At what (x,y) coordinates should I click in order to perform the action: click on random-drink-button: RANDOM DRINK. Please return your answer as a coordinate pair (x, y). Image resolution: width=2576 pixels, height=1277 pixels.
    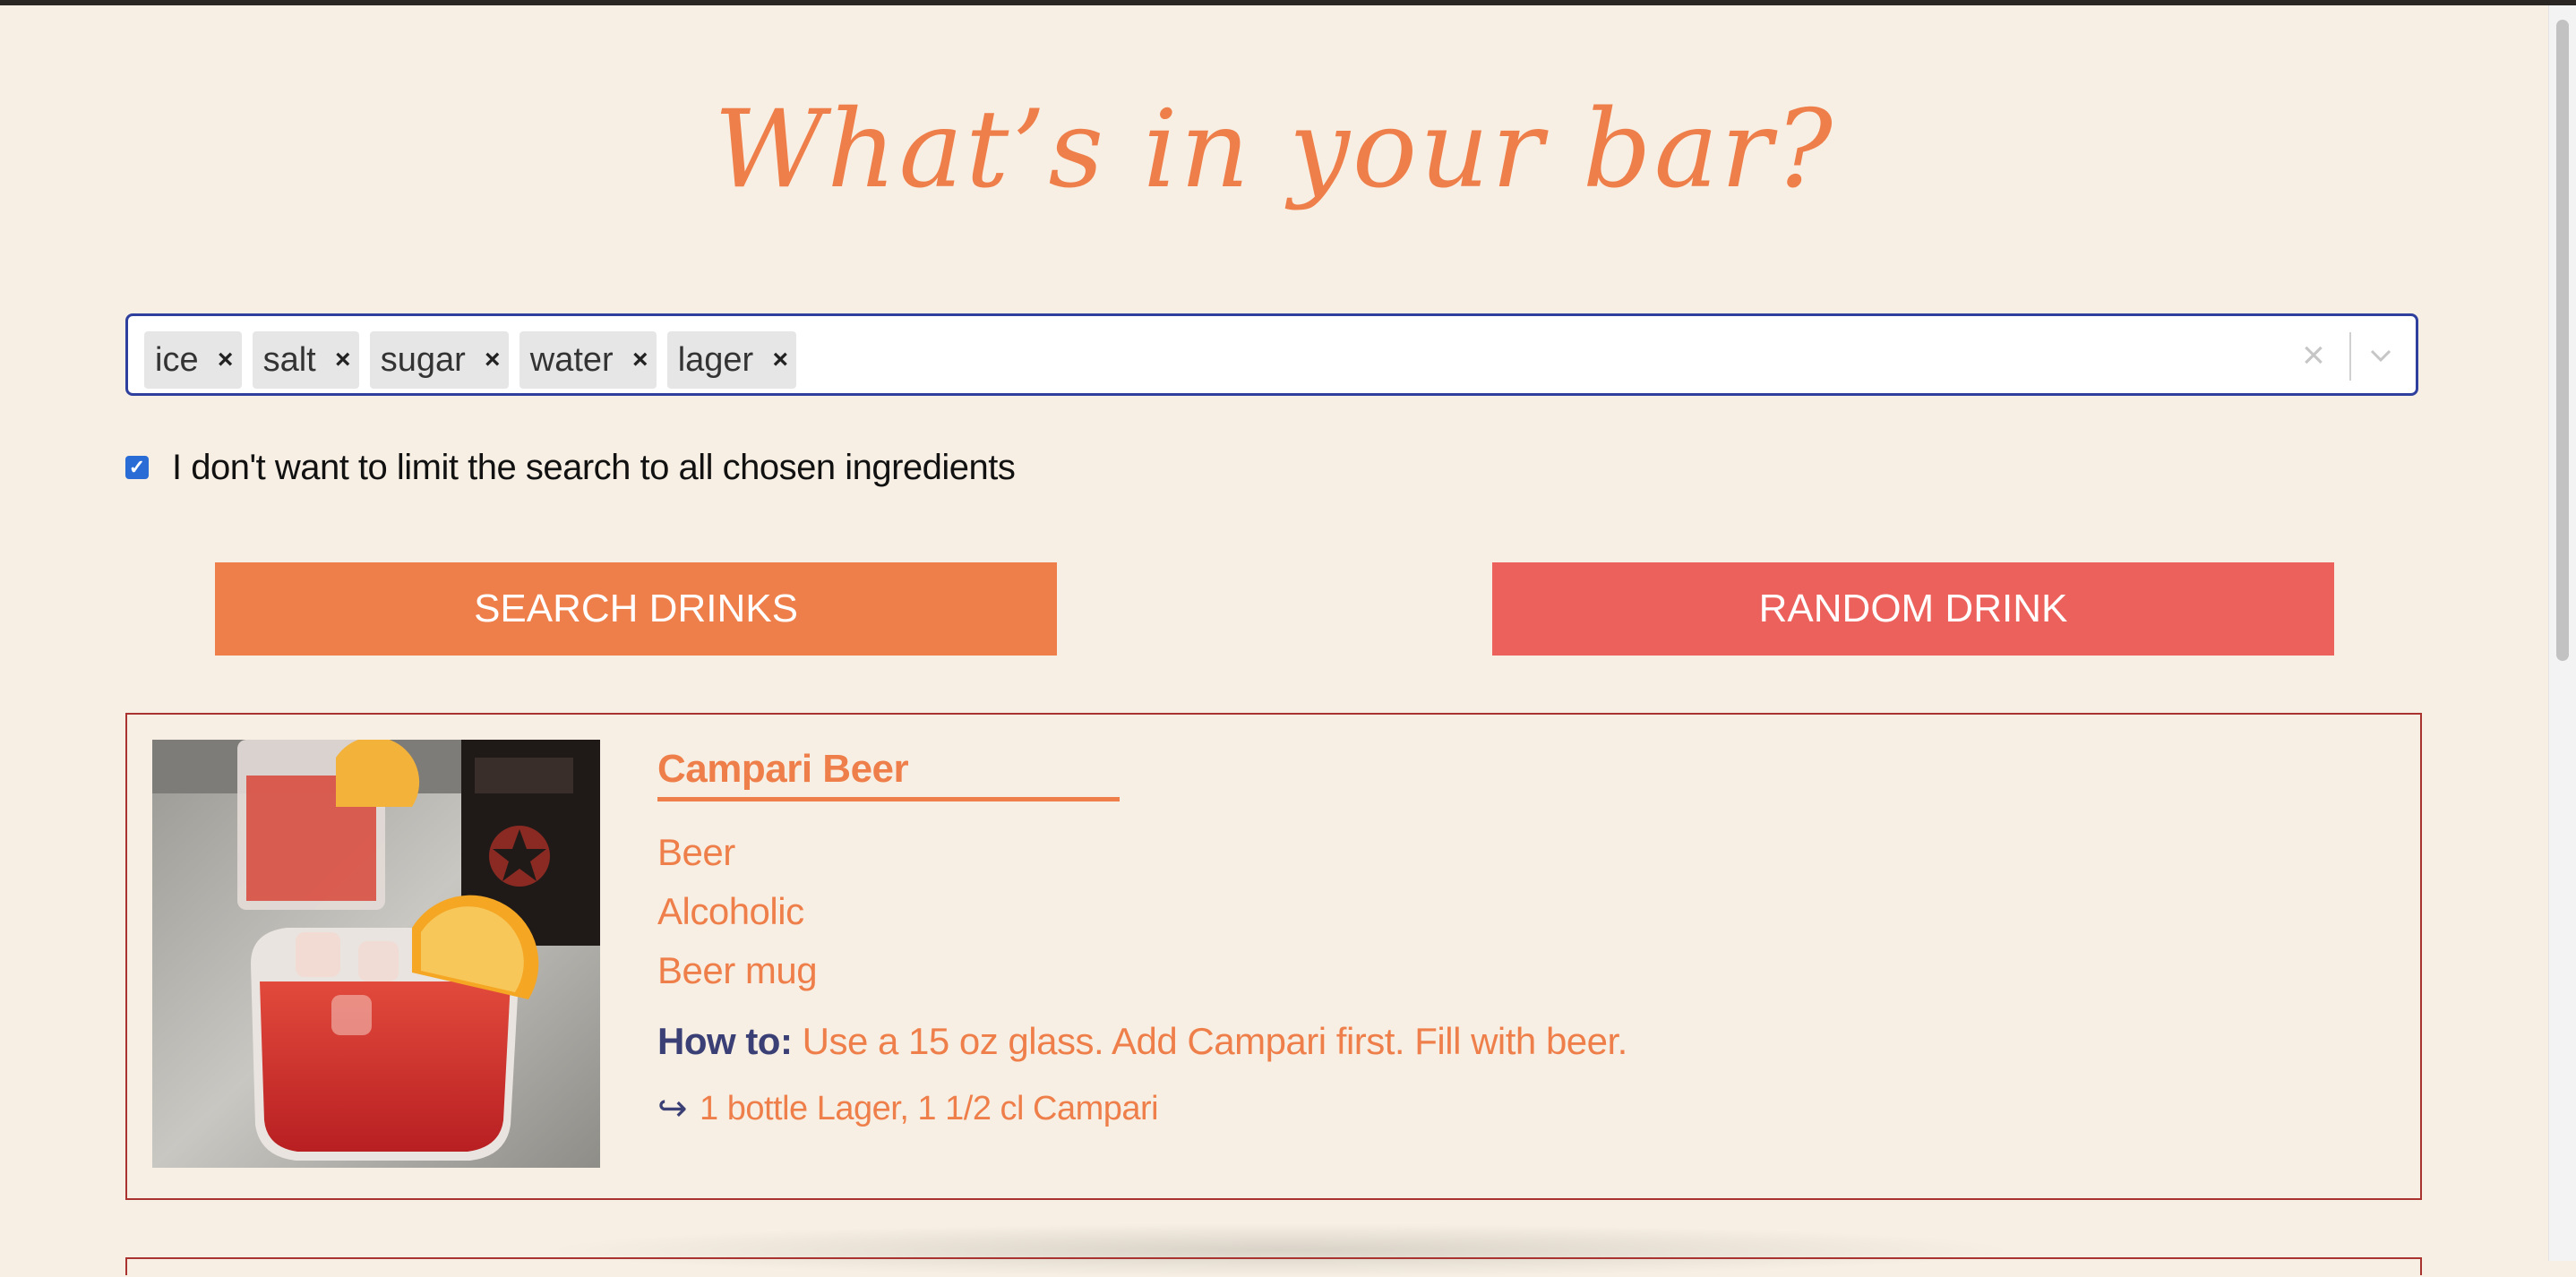
    Looking at the image, I should click on (1913, 609).